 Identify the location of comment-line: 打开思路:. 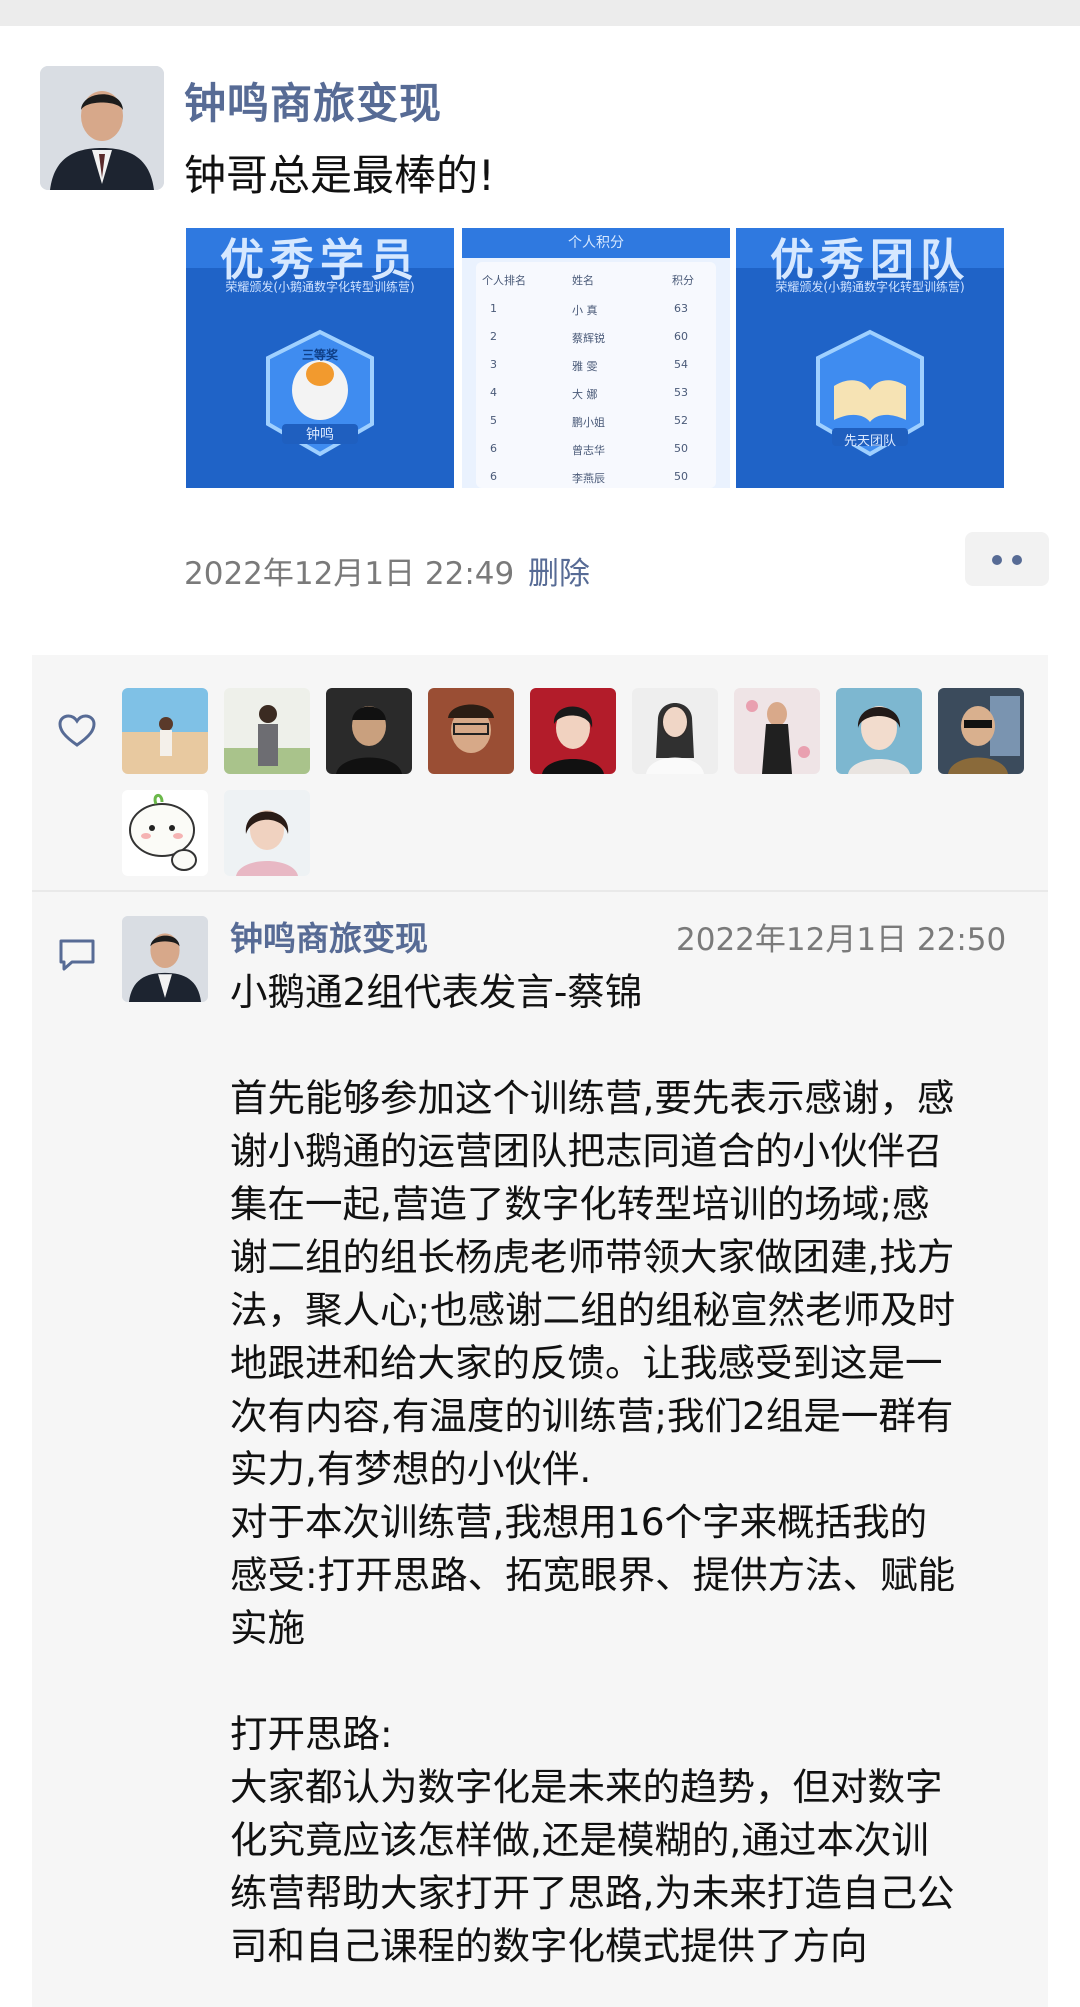
(311, 1734).